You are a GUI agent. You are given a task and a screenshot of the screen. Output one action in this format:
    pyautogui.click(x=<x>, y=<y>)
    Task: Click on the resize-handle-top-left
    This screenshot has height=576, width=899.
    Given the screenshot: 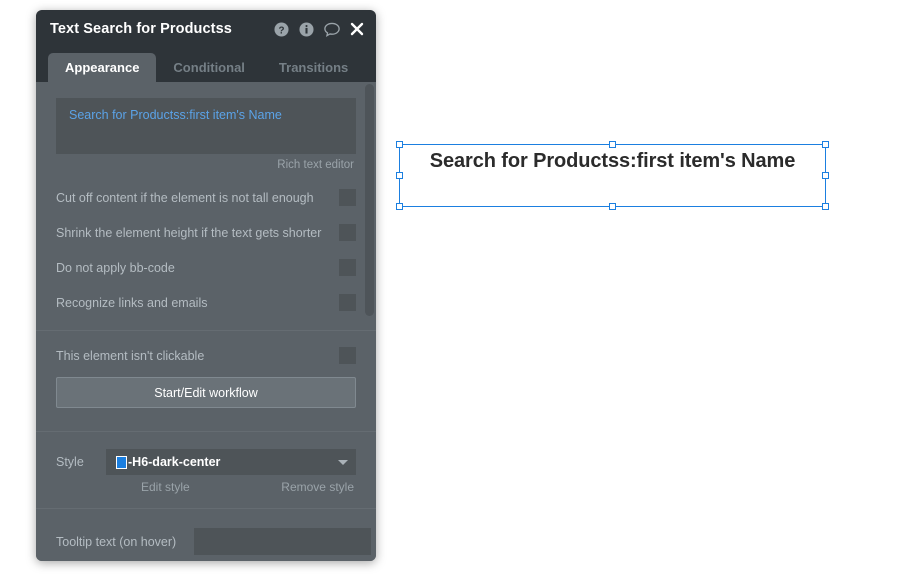 What is the action you would take?
    pyautogui.click(x=399, y=144)
    